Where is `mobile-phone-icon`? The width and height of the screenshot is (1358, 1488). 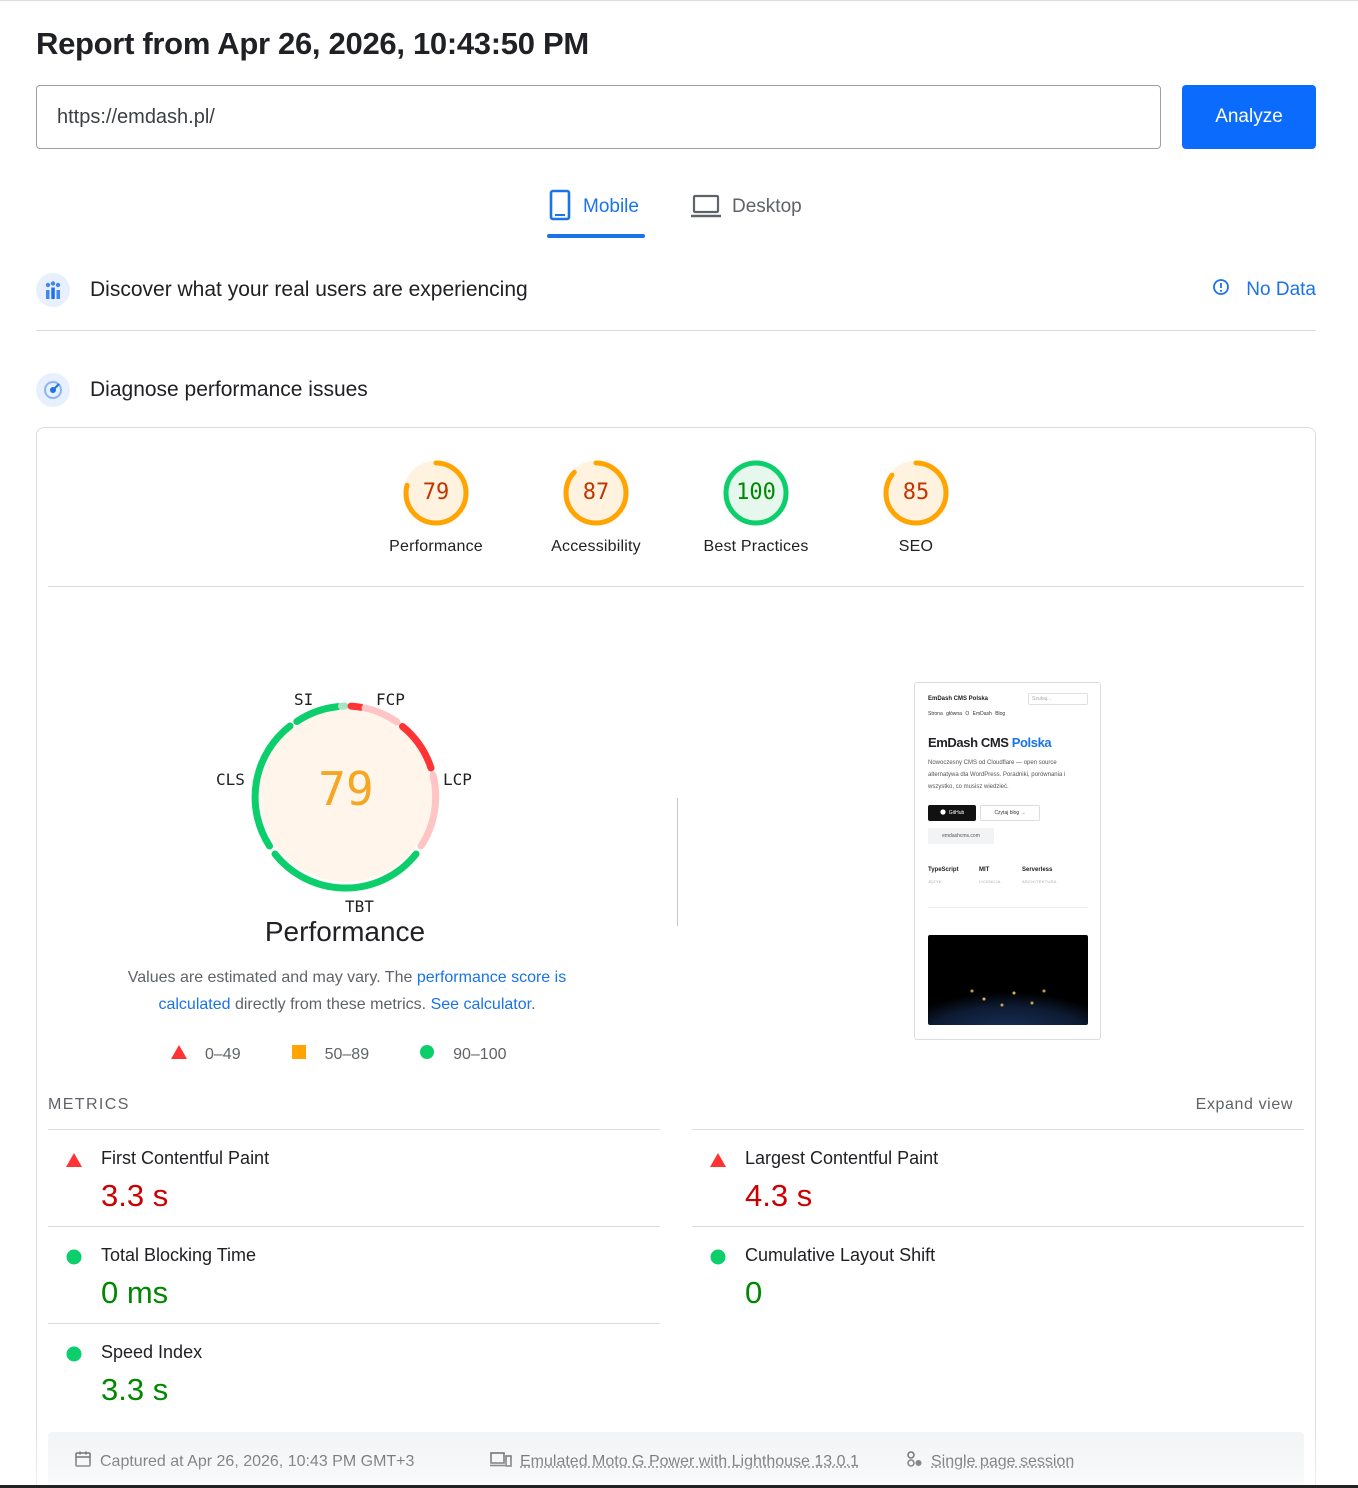 mobile-phone-icon is located at coordinates (560, 208).